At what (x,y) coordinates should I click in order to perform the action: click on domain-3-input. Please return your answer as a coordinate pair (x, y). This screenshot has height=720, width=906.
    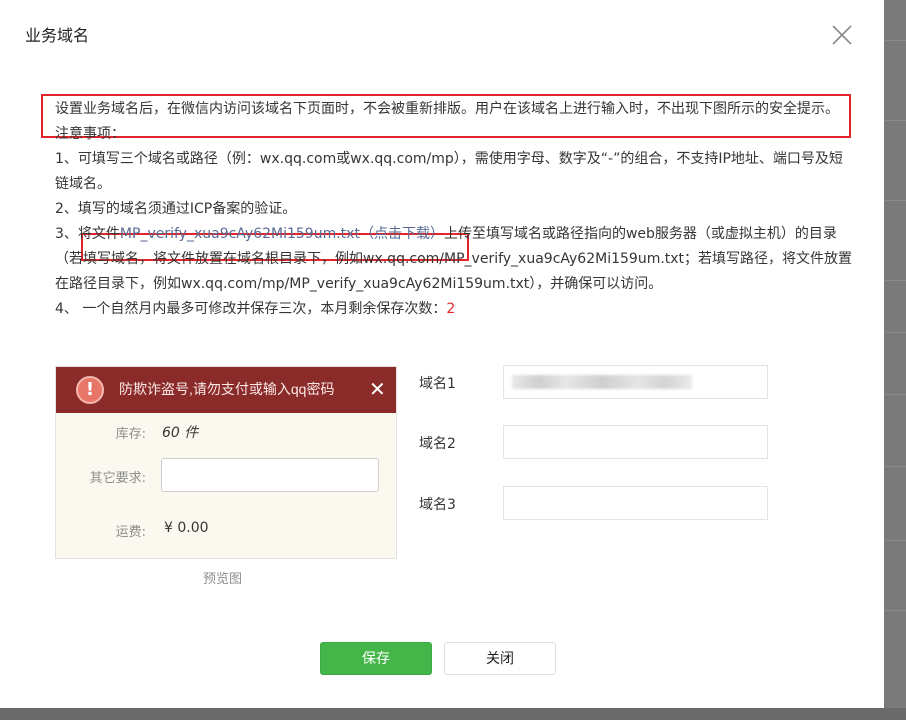
    Looking at the image, I should click on (635, 503).